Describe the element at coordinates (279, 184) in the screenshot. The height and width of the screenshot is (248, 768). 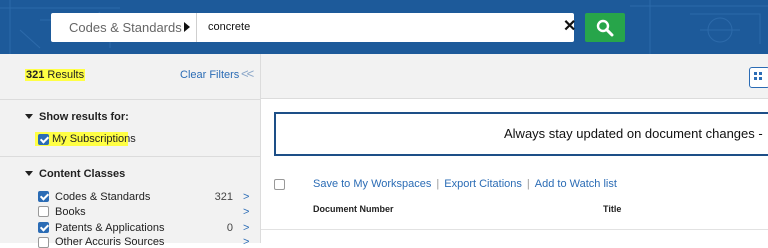
I see `select-all-checkbox` at that location.